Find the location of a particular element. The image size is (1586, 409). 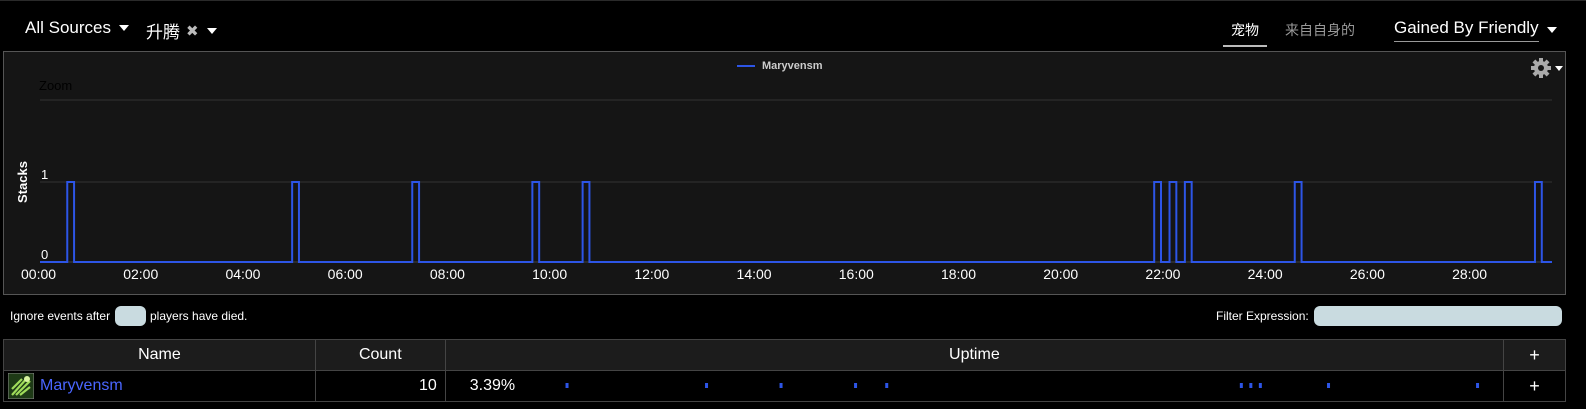

uptime-bar is located at coordinates (1022, 385).